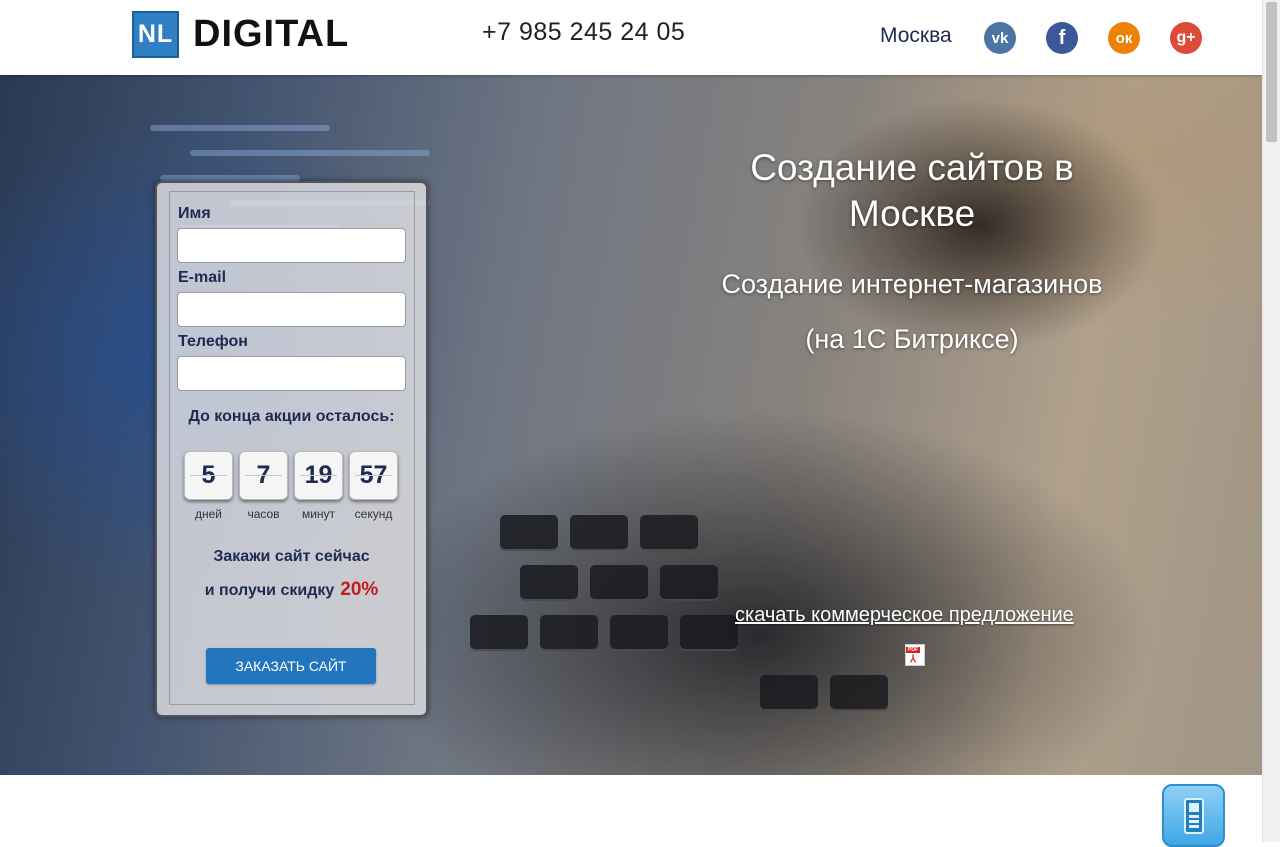 This screenshot has height=847, width=1280. Describe the element at coordinates (291, 416) in the screenshot. I see `countdown-title: До конца акции осталось:` at that location.